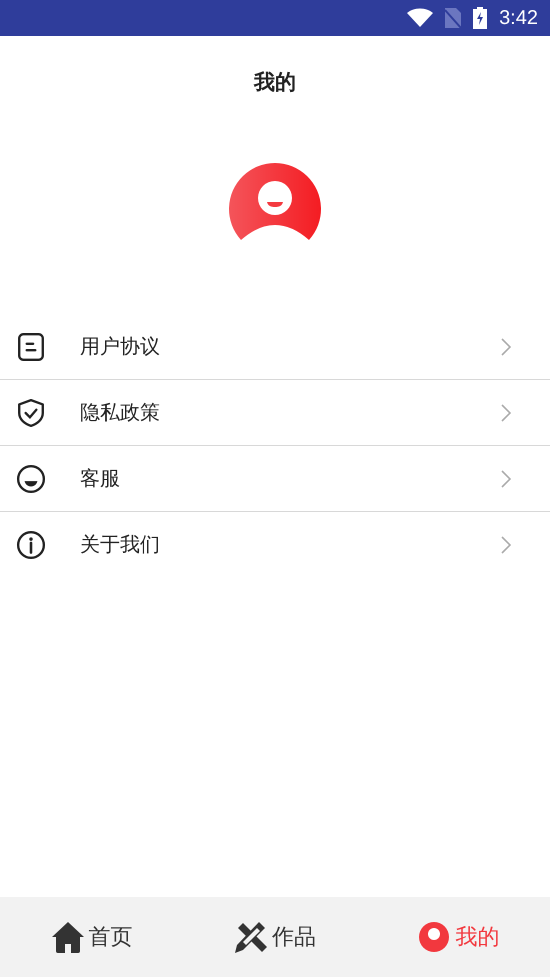  What do you see at coordinates (31, 545) in the screenshot?
I see `info-icon` at bounding box center [31, 545].